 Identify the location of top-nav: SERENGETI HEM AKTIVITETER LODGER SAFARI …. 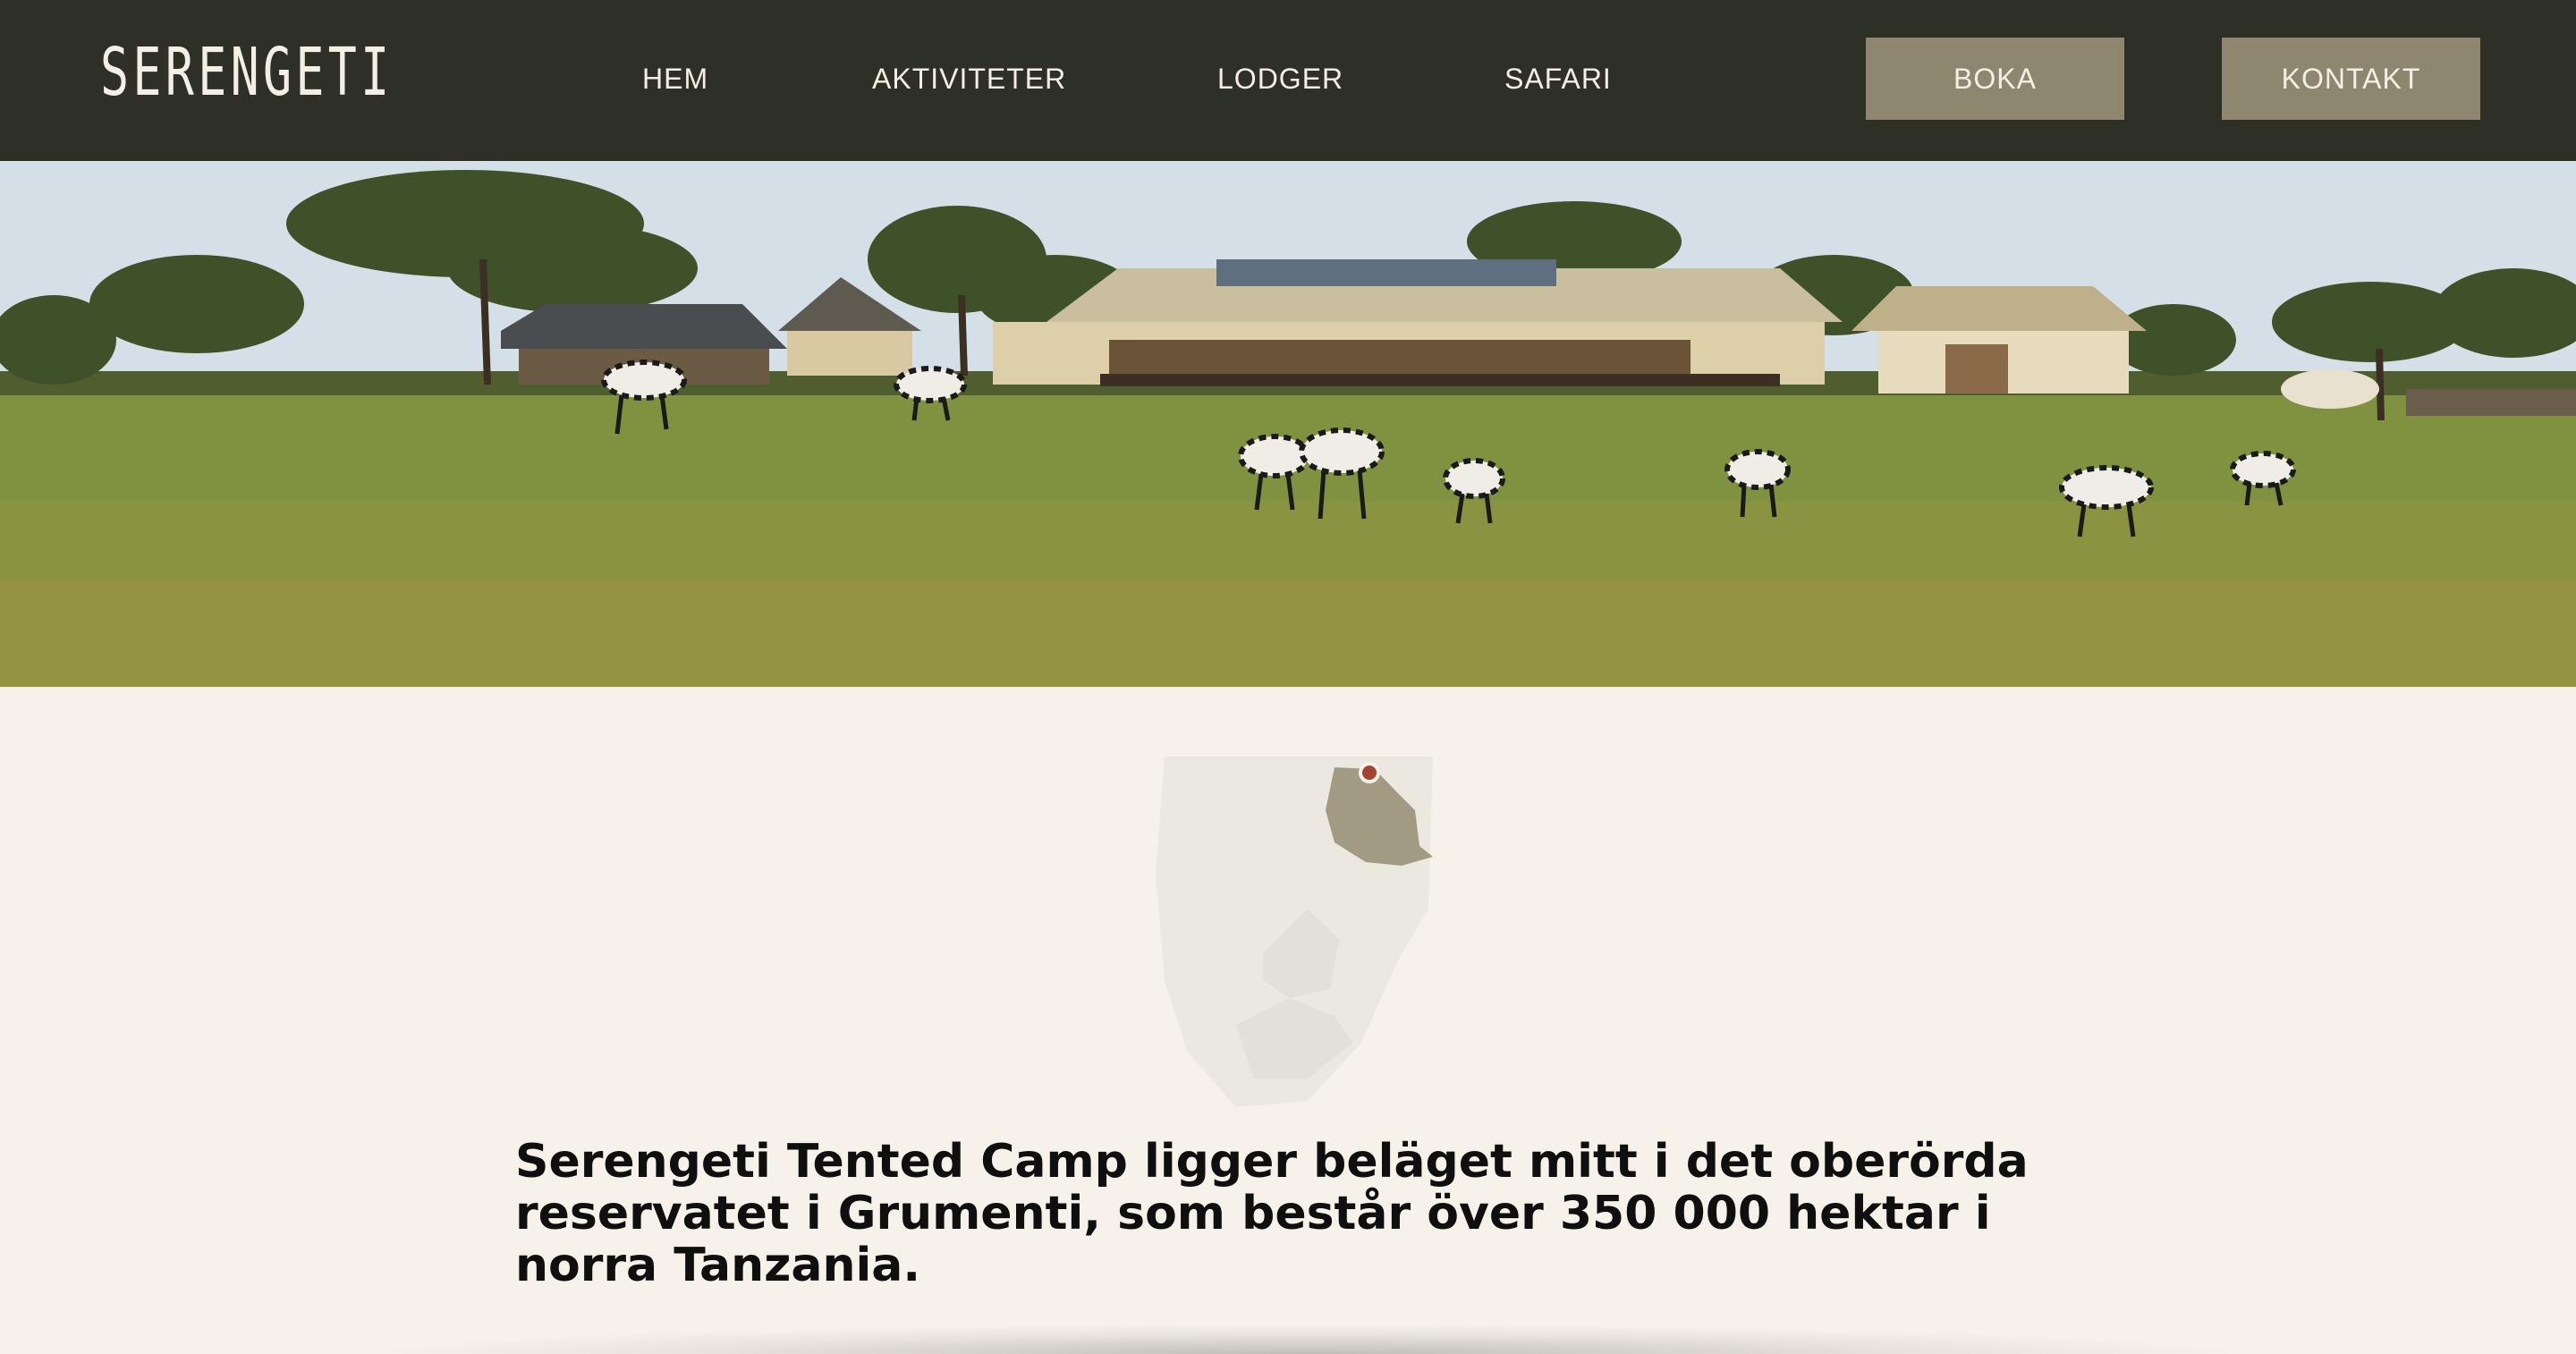
(1288, 80).